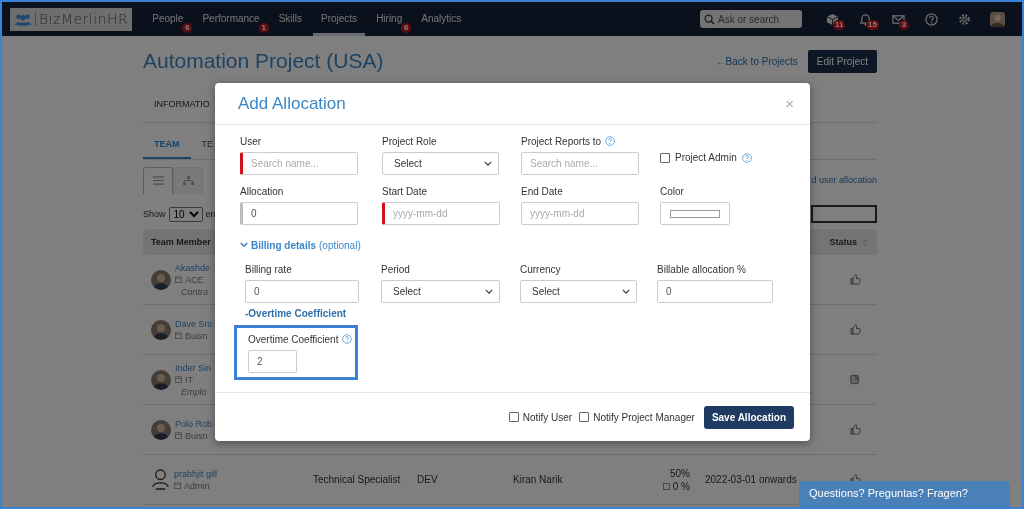  Describe the element at coordinates (154, 214) in the screenshot. I see `show-label: Show` at that location.